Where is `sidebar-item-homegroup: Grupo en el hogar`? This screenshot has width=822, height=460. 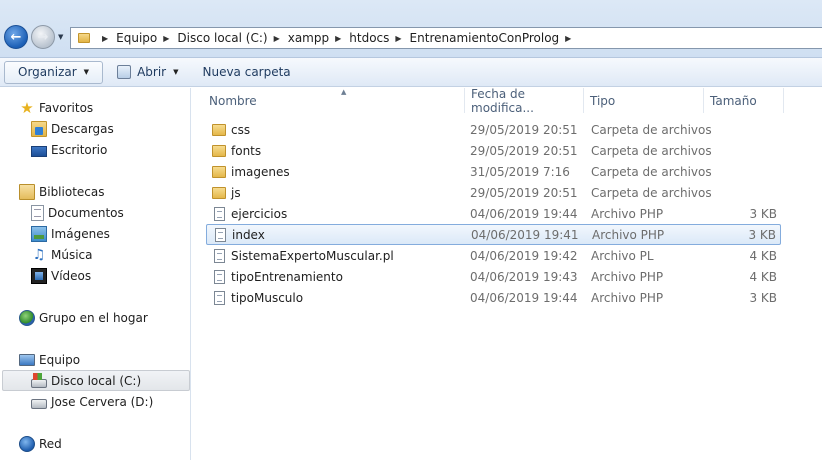 sidebar-item-homegroup: Grupo en el hogar is located at coordinates (83, 317).